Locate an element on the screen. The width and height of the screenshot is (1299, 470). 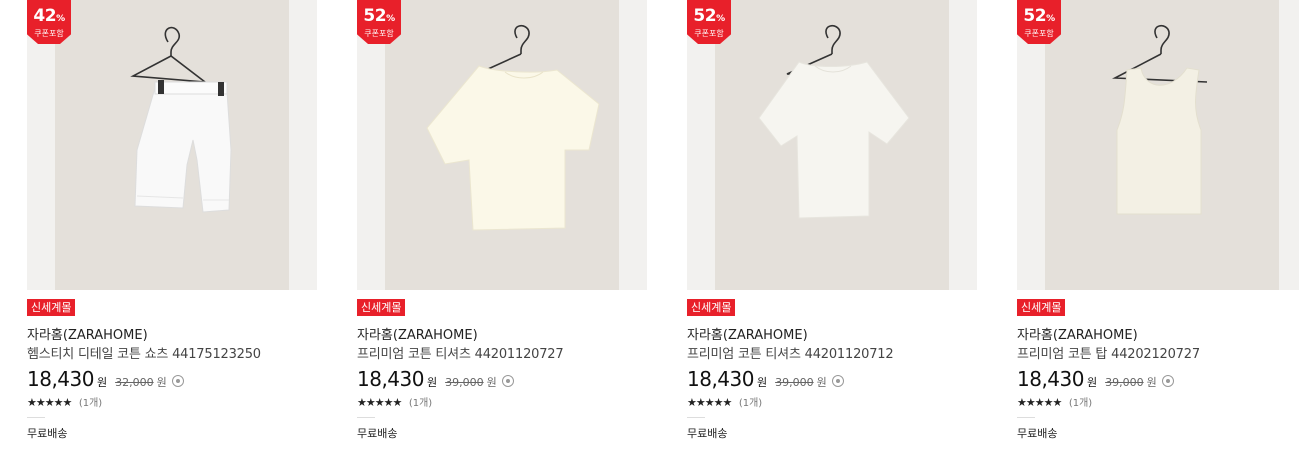
product-name: 프리미엄 코튼 티셔츠 44201120712 is located at coordinates (790, 352).